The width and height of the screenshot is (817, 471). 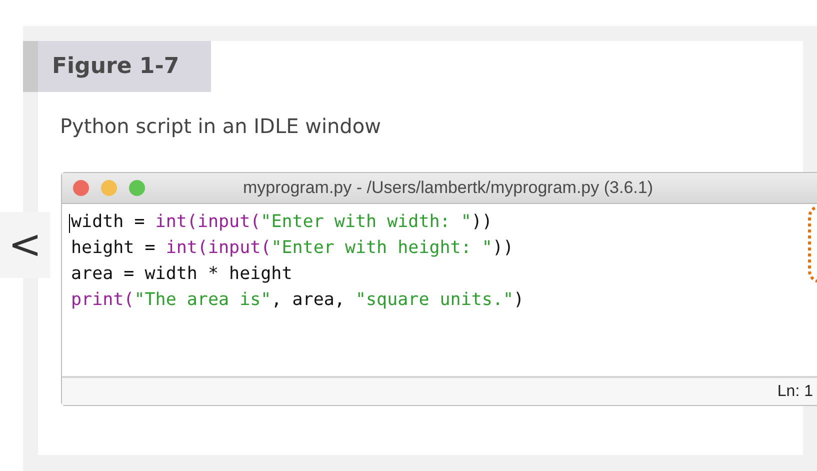 I want to click on window-title: myprogram.py - /Users/lambertk/myprogram.py (3.6.1), so click(x=448, y=188).